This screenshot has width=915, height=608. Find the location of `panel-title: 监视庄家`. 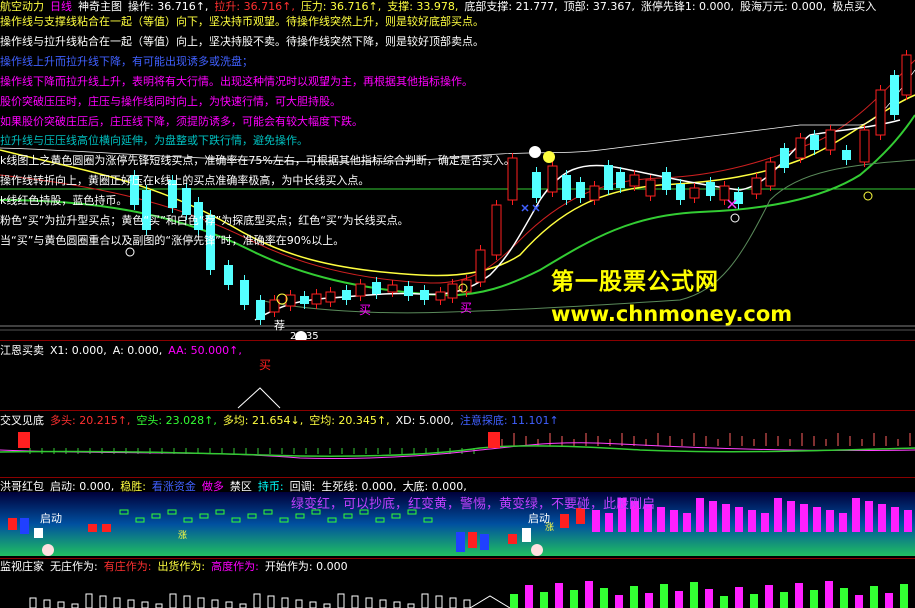

panel-title: 监视庄家 is located at coordinates (22, 566).